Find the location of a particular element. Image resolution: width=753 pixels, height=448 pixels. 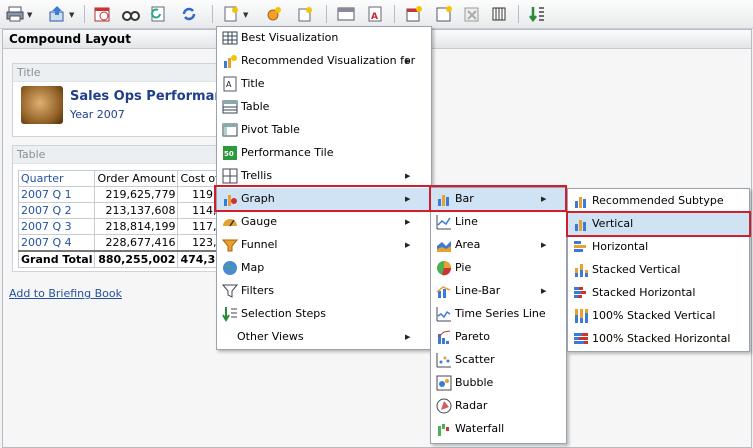

menu-item-100-stacked-horizontal: 100% Stacked Horizontal is located at coordinates (658, 339).